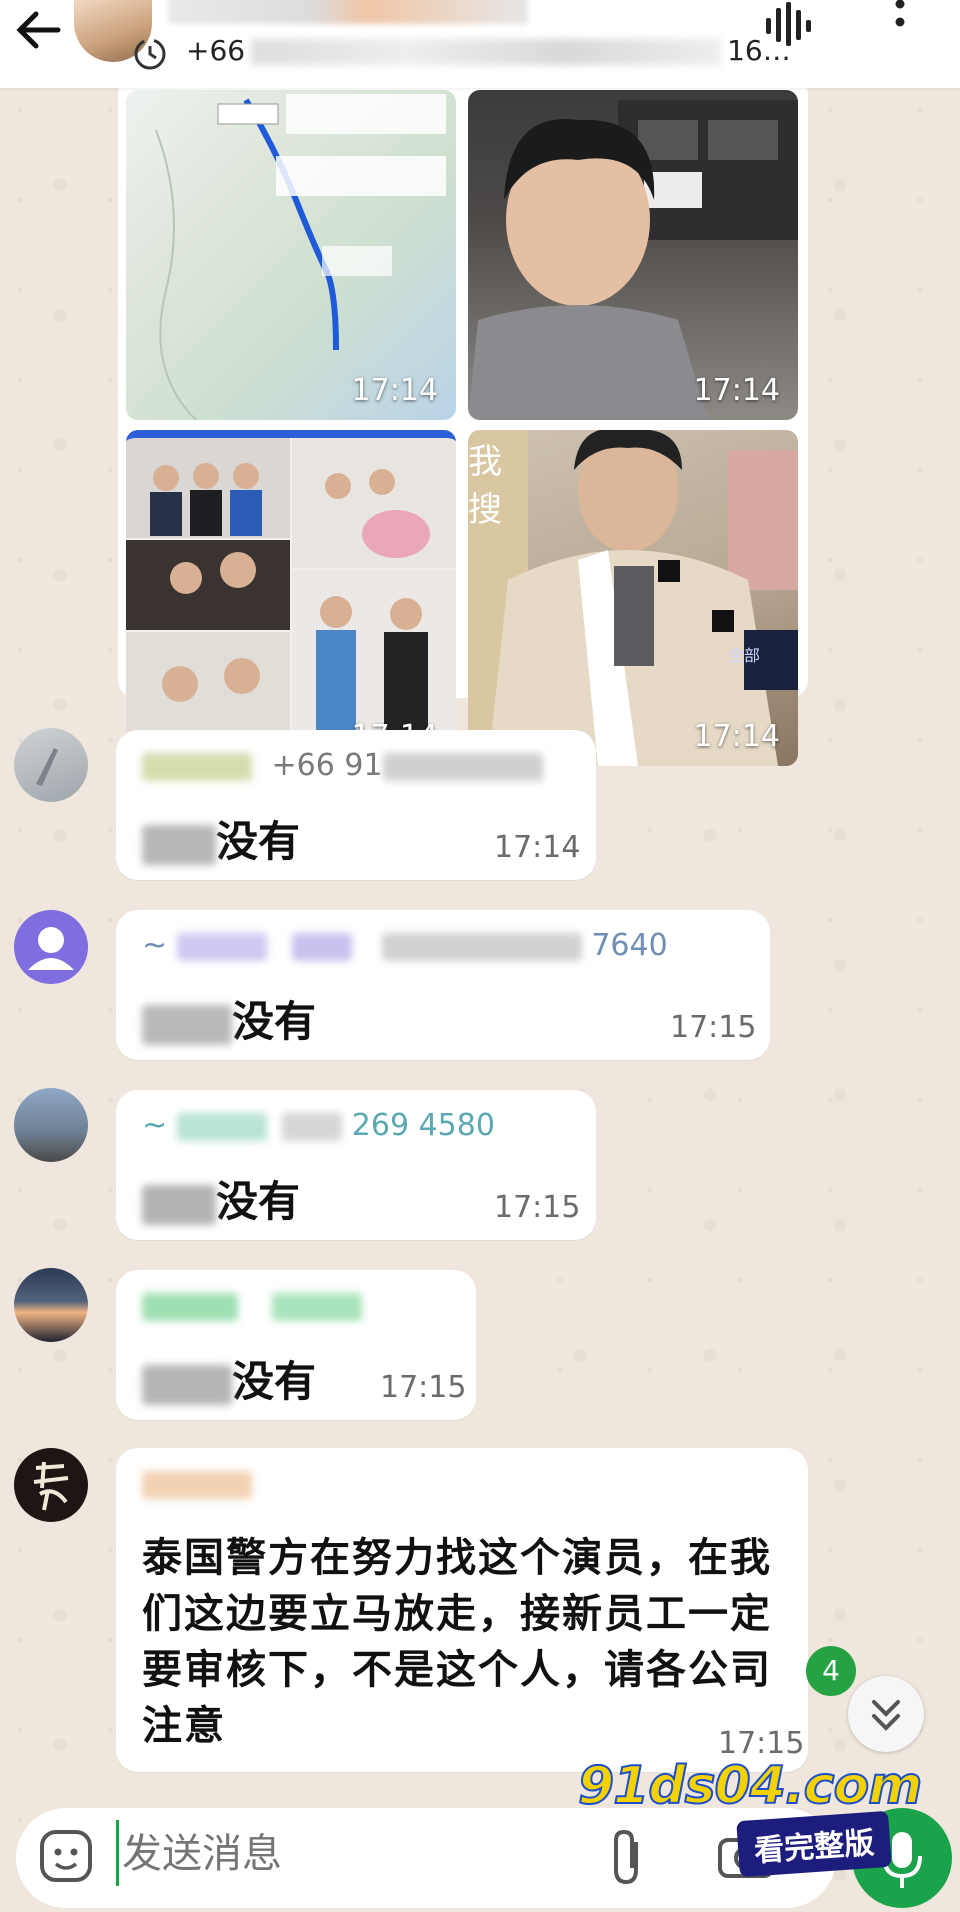  Describe the element at coordinates (318, 1125) in the screenshot. I see `sender-name: ~ 269 4580` at that location.